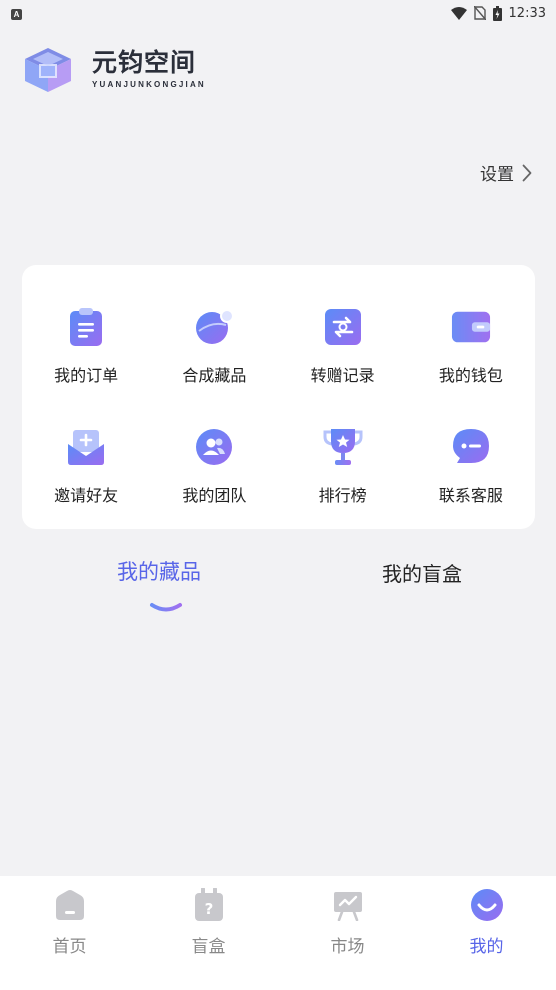 This screenshot has height=990, width=556. I want to click on market-icon, so click(347, 906).